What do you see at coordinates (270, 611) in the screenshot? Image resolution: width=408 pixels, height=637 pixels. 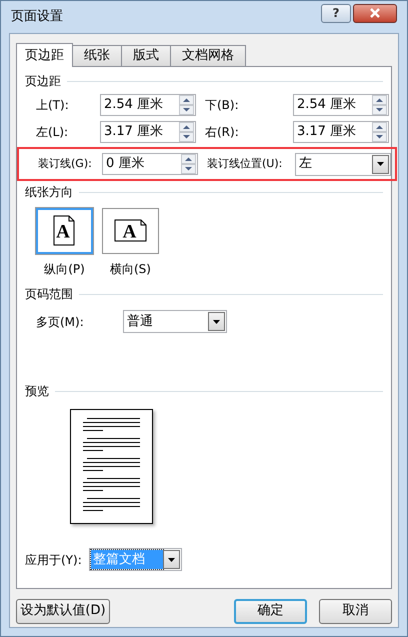 I see `dialog-button: 确定` at bounding box center [270, 611].